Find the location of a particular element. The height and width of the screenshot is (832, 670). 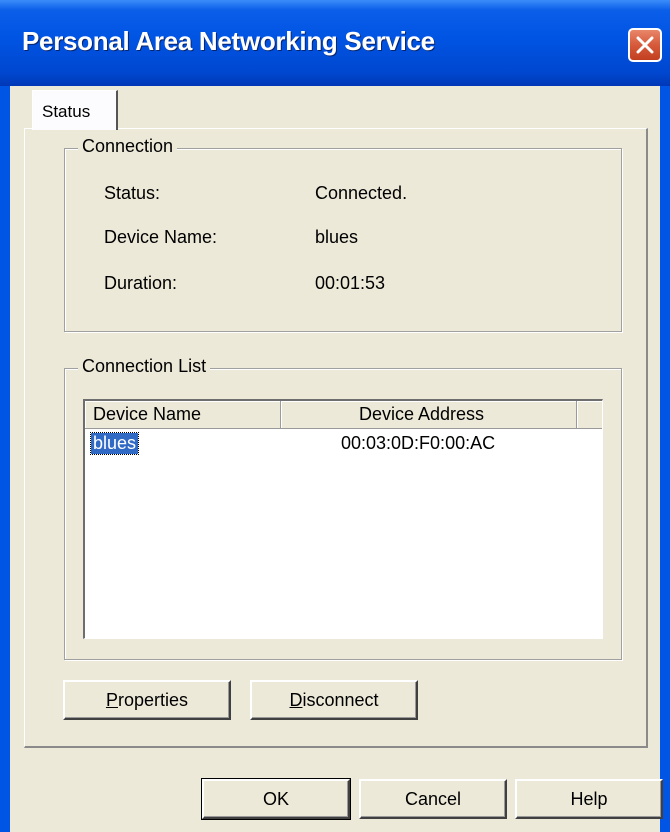

properties-label: roperties is located at coordinates (153, 699).